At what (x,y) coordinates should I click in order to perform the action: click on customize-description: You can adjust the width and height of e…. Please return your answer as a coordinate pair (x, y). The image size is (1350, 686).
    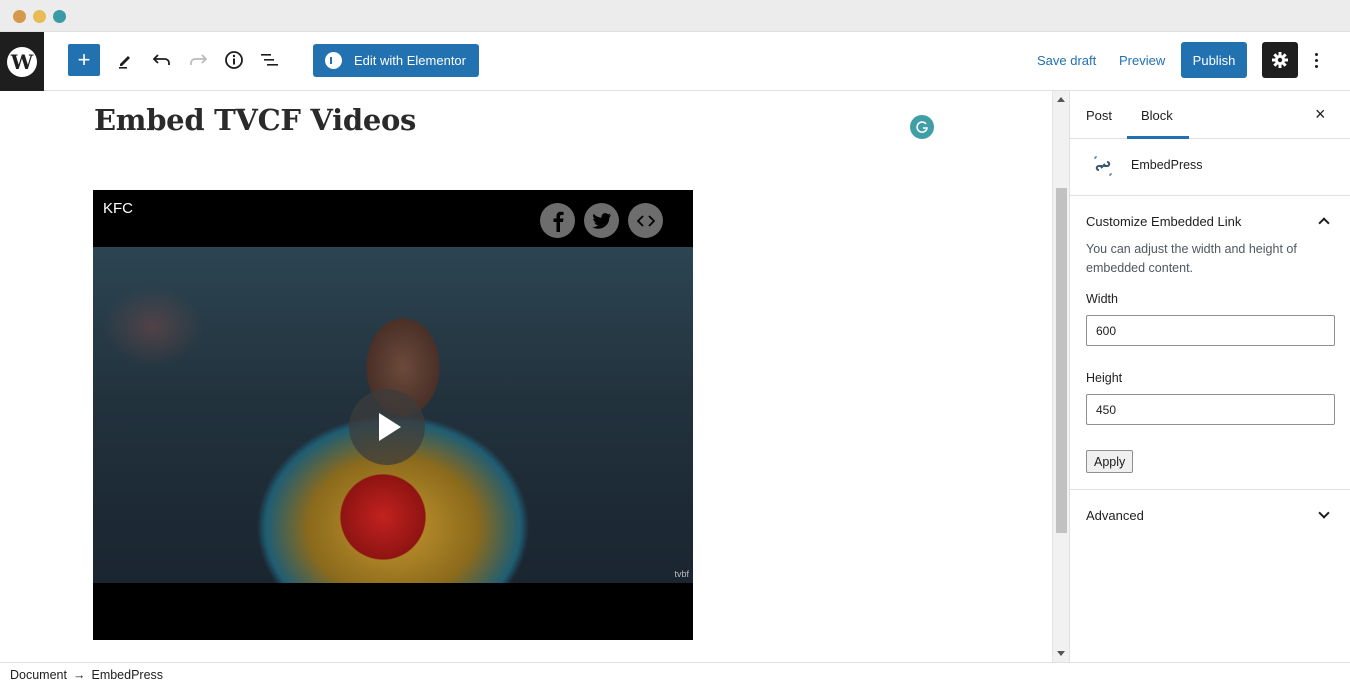
    Looking at the image, I should click on (1191, 258).